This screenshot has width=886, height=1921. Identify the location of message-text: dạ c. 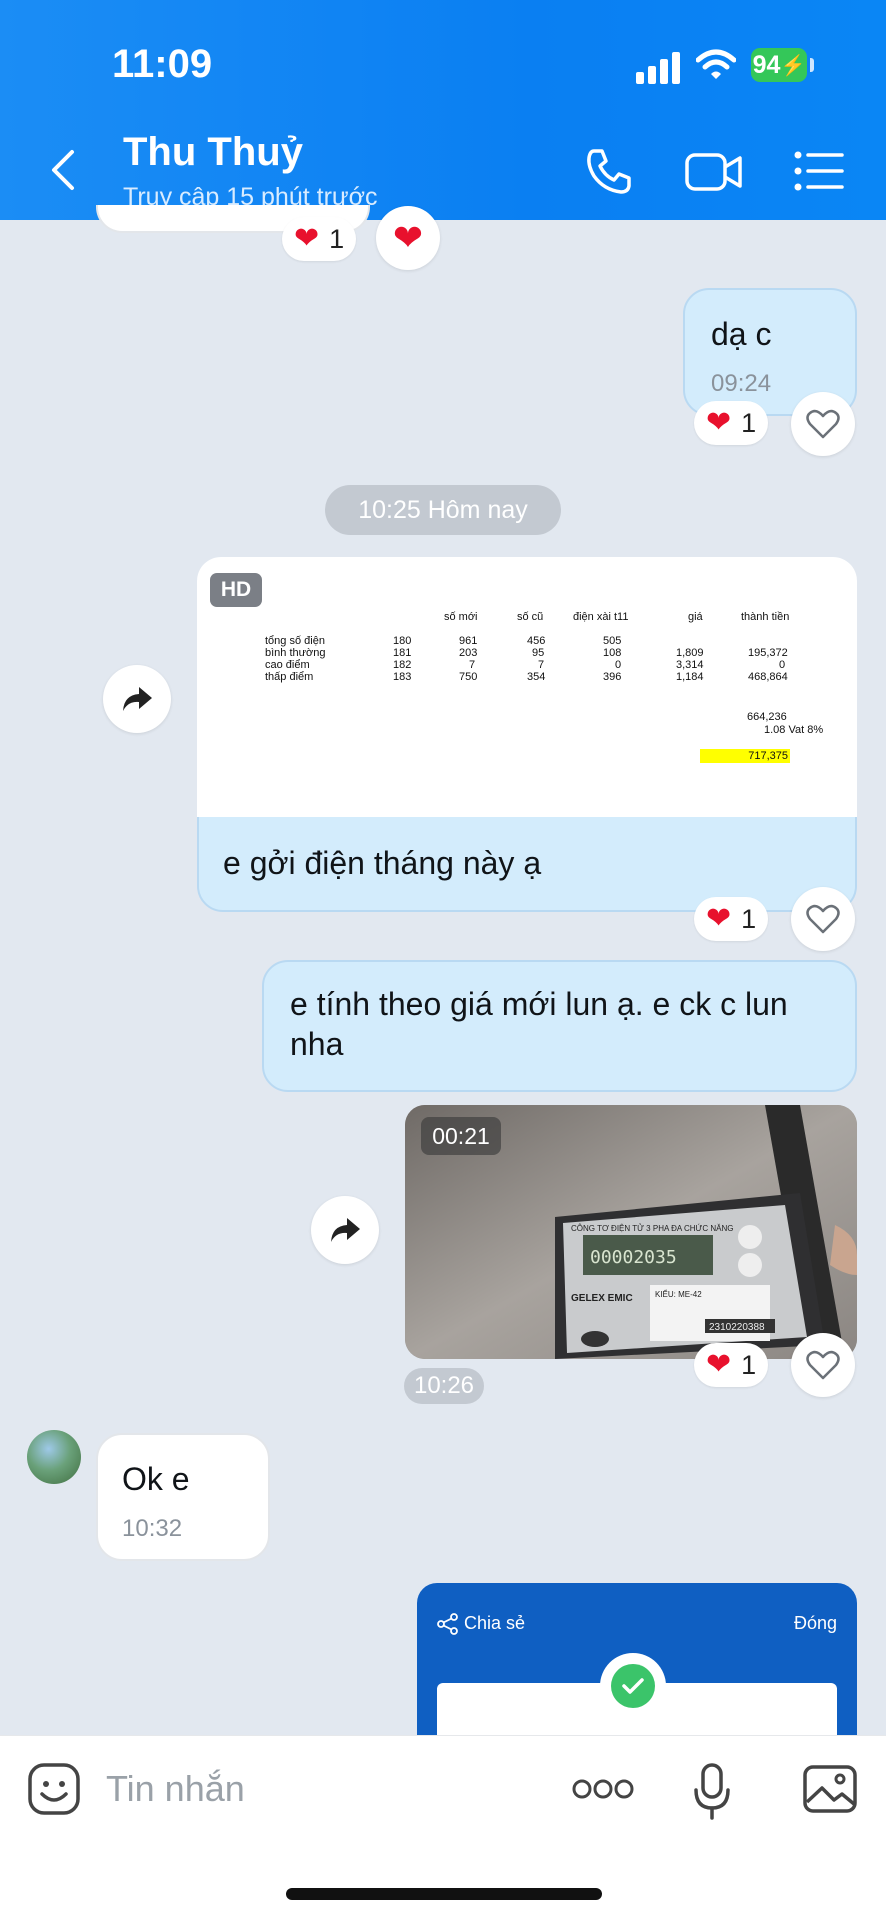
(741, 334).